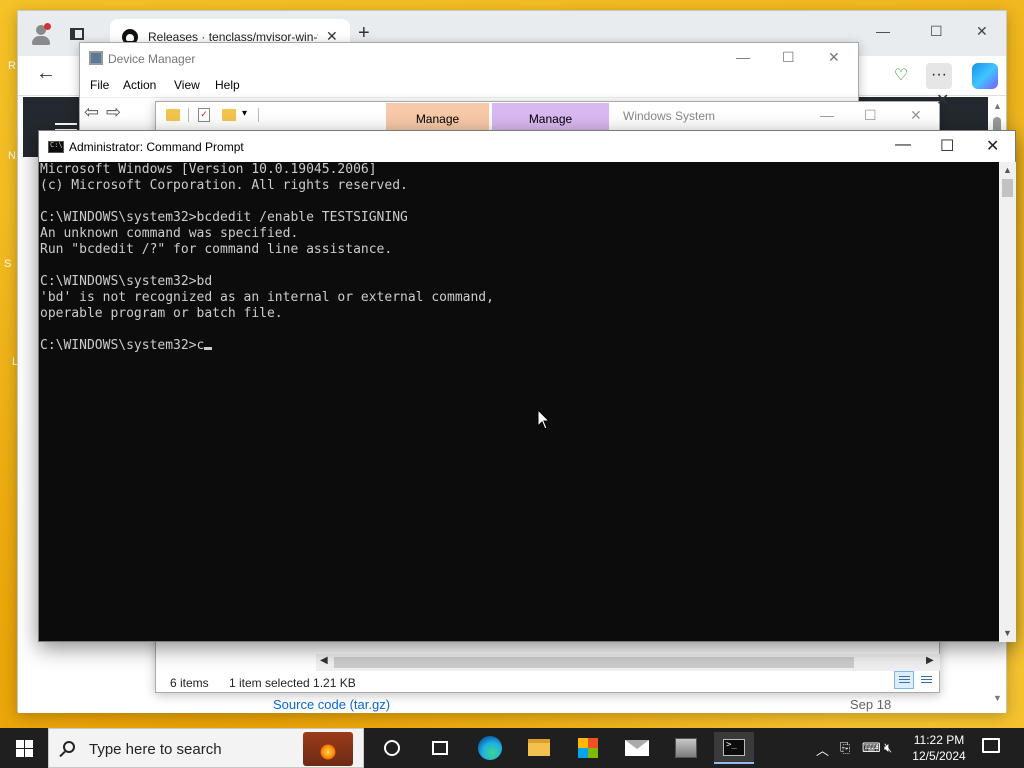 This screenshot has width=1024, height=768. I want to click on browser-close-button: ✕, so click(982, 31).